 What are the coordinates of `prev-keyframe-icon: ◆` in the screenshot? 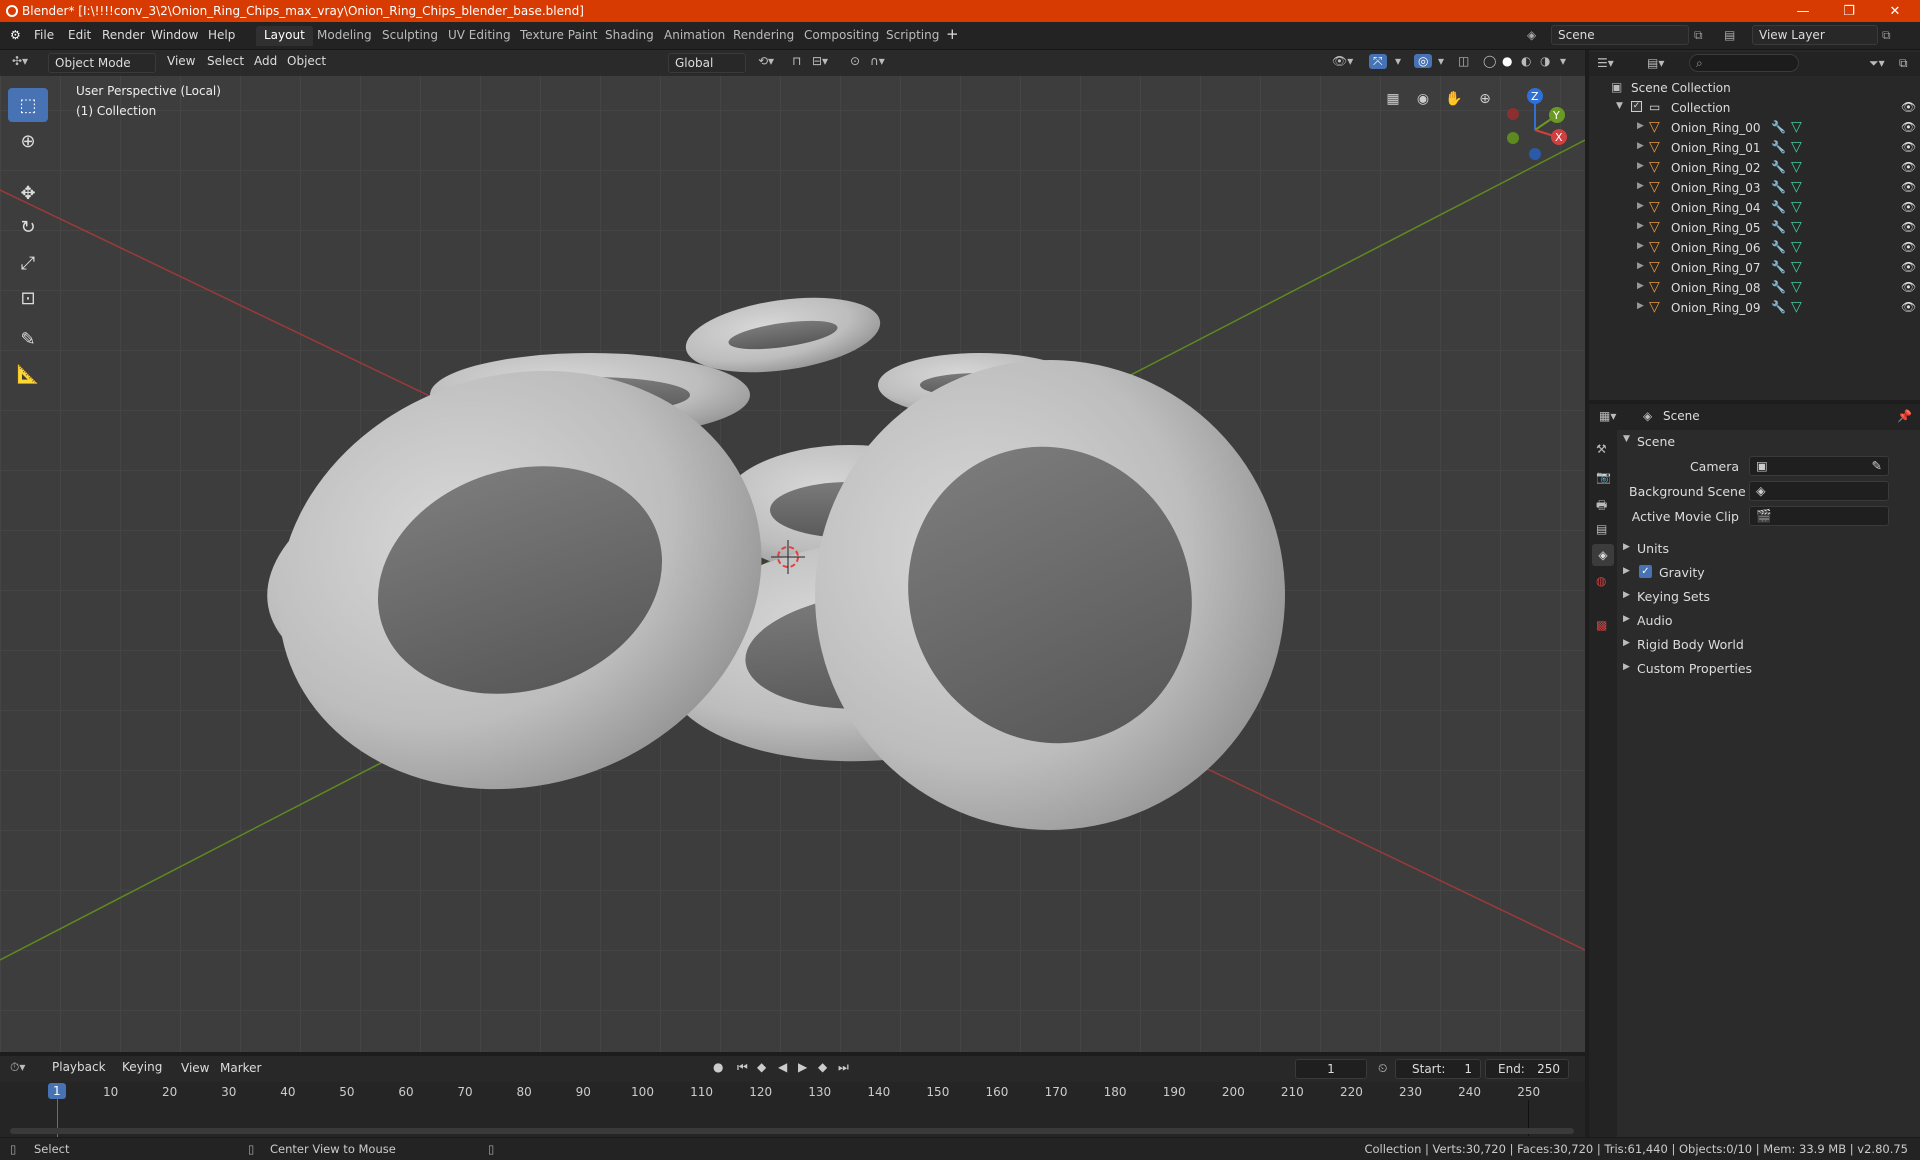 It's located at (761, 1067).